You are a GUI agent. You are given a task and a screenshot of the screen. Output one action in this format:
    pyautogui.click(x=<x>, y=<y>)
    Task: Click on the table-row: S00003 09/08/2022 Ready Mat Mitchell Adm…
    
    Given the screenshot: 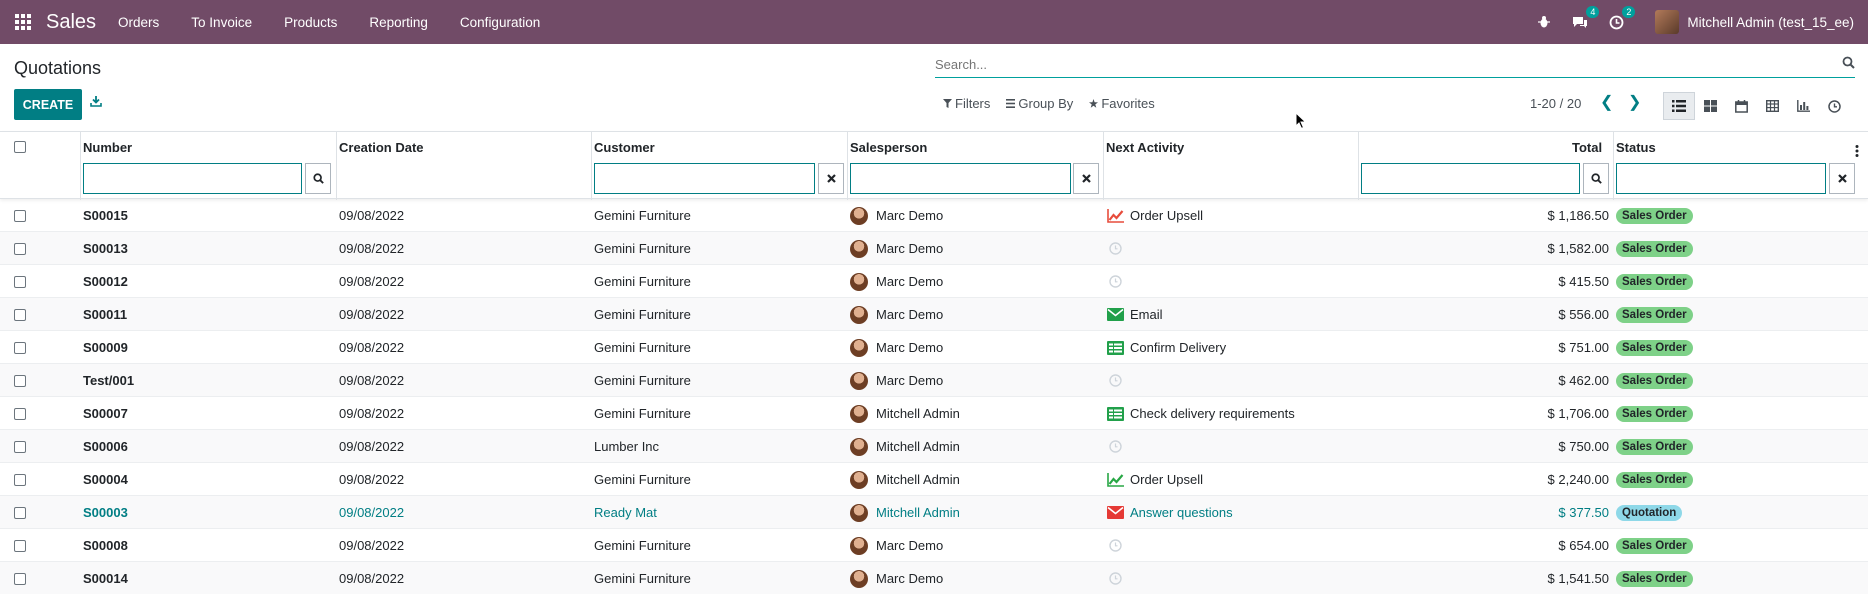 What is the action you would take?
    pyautogui.click(x=934, y=512)
    